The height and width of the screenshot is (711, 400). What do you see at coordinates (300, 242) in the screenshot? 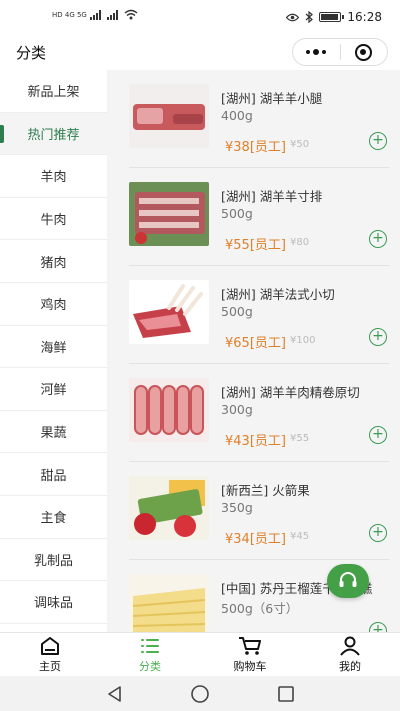
I see `product-old-price: ¥80` at bounding box center [300, 242].